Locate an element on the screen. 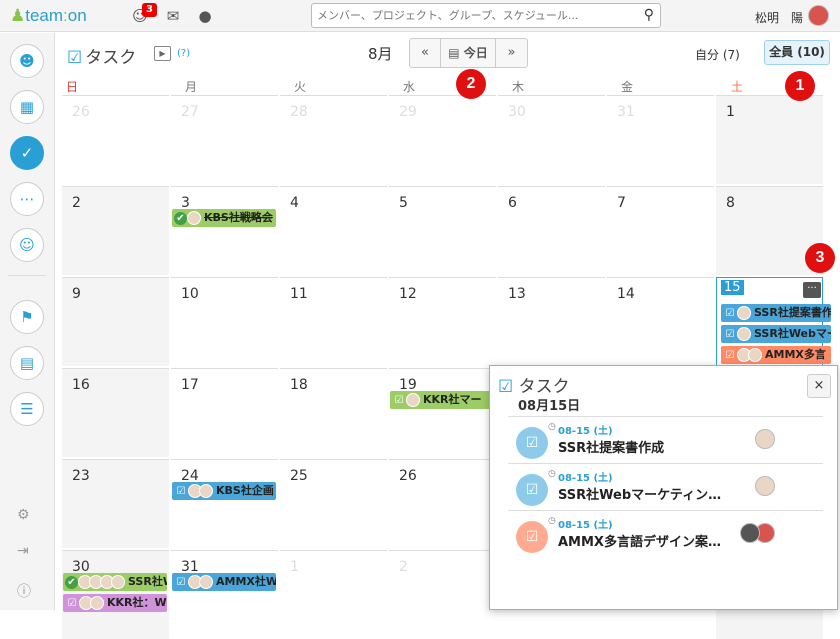 This screenshot has width=840, height=639. sidebar-notebook-icon: ☰ is located at coordinates (27, 409).